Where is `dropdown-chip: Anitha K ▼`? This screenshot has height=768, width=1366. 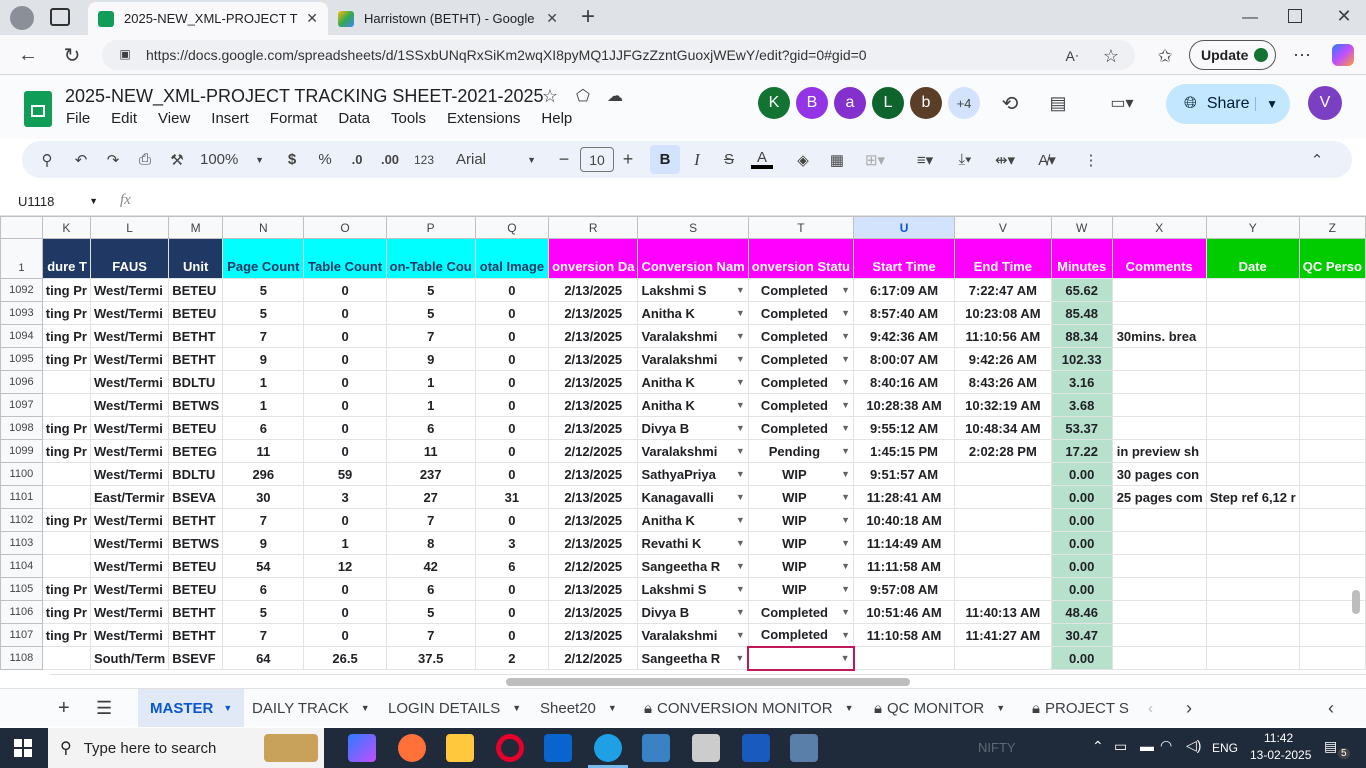 dropdown-chip: Anitha K ▼ is located at coordinates (692, 520).